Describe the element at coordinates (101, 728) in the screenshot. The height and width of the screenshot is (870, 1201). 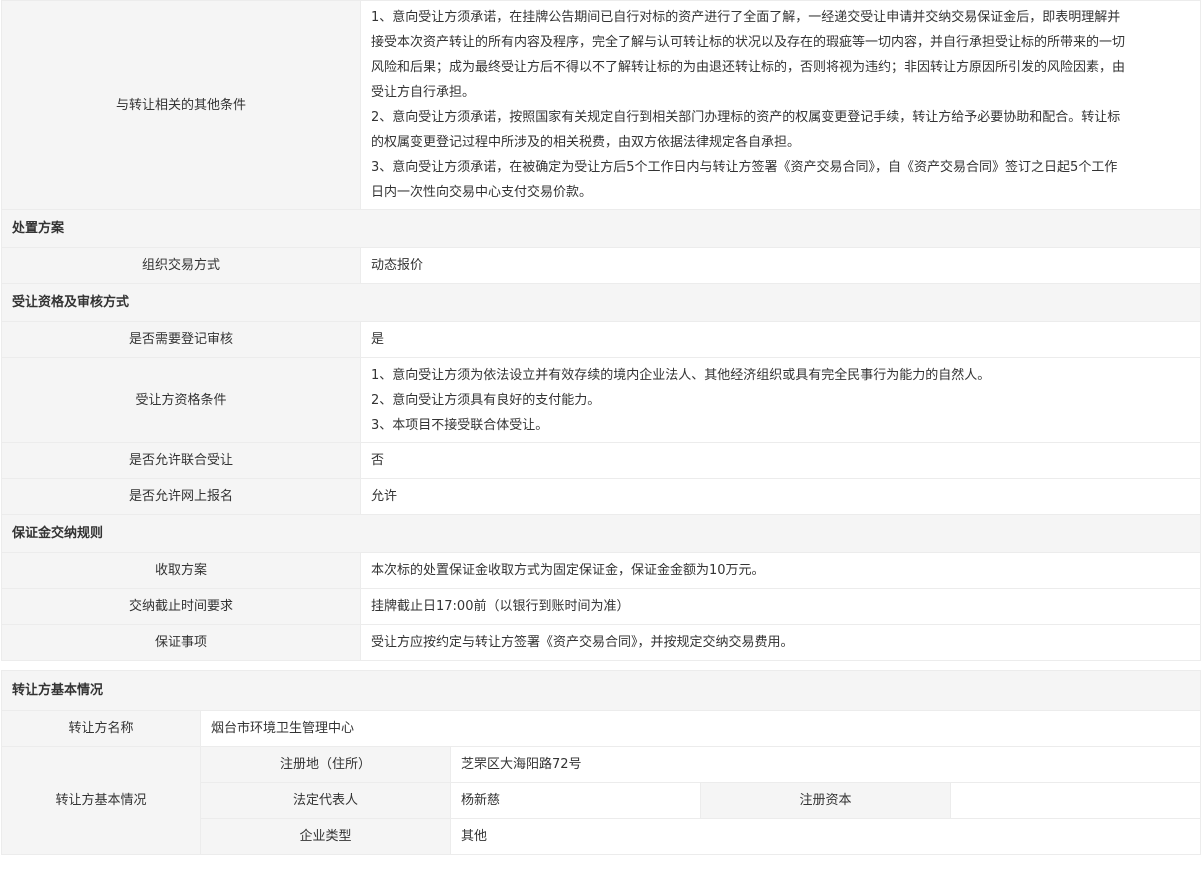
I see `transferor-name-label: 转让方名称` at that location.